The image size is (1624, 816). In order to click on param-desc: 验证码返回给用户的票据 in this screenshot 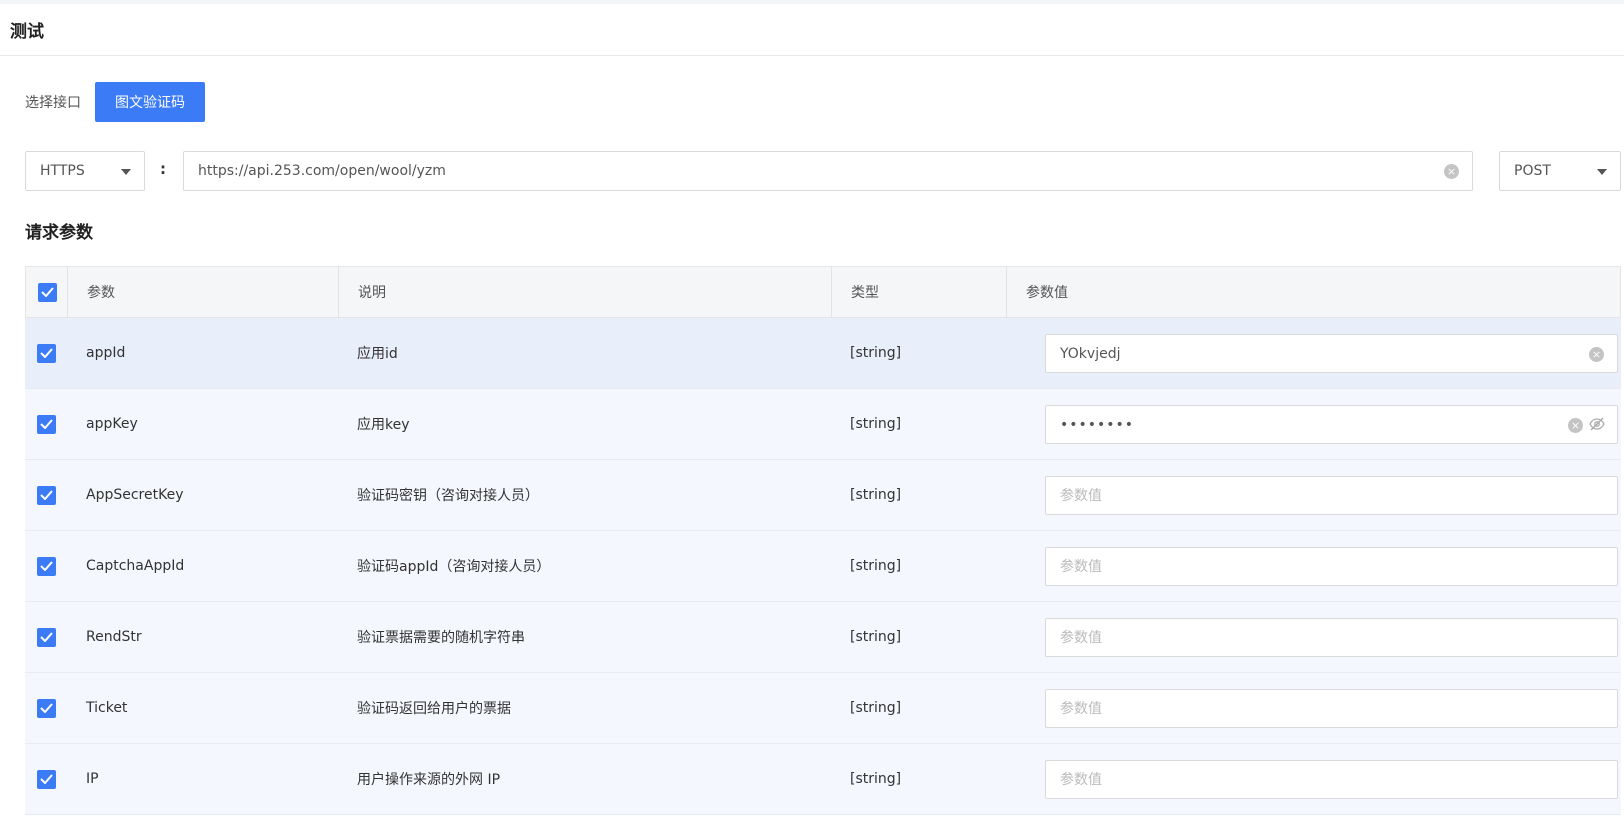, I will do `click(434, 709)`.